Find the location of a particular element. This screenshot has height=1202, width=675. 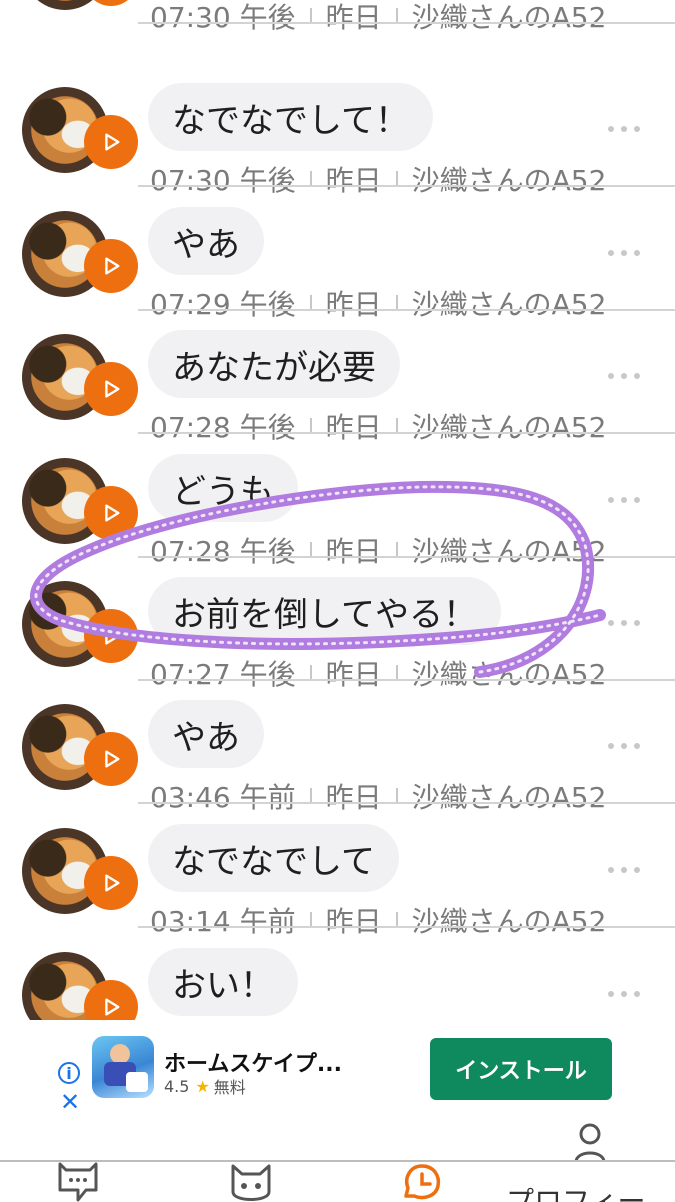

message-bubble: どうも is located at coordinates (223, 488).